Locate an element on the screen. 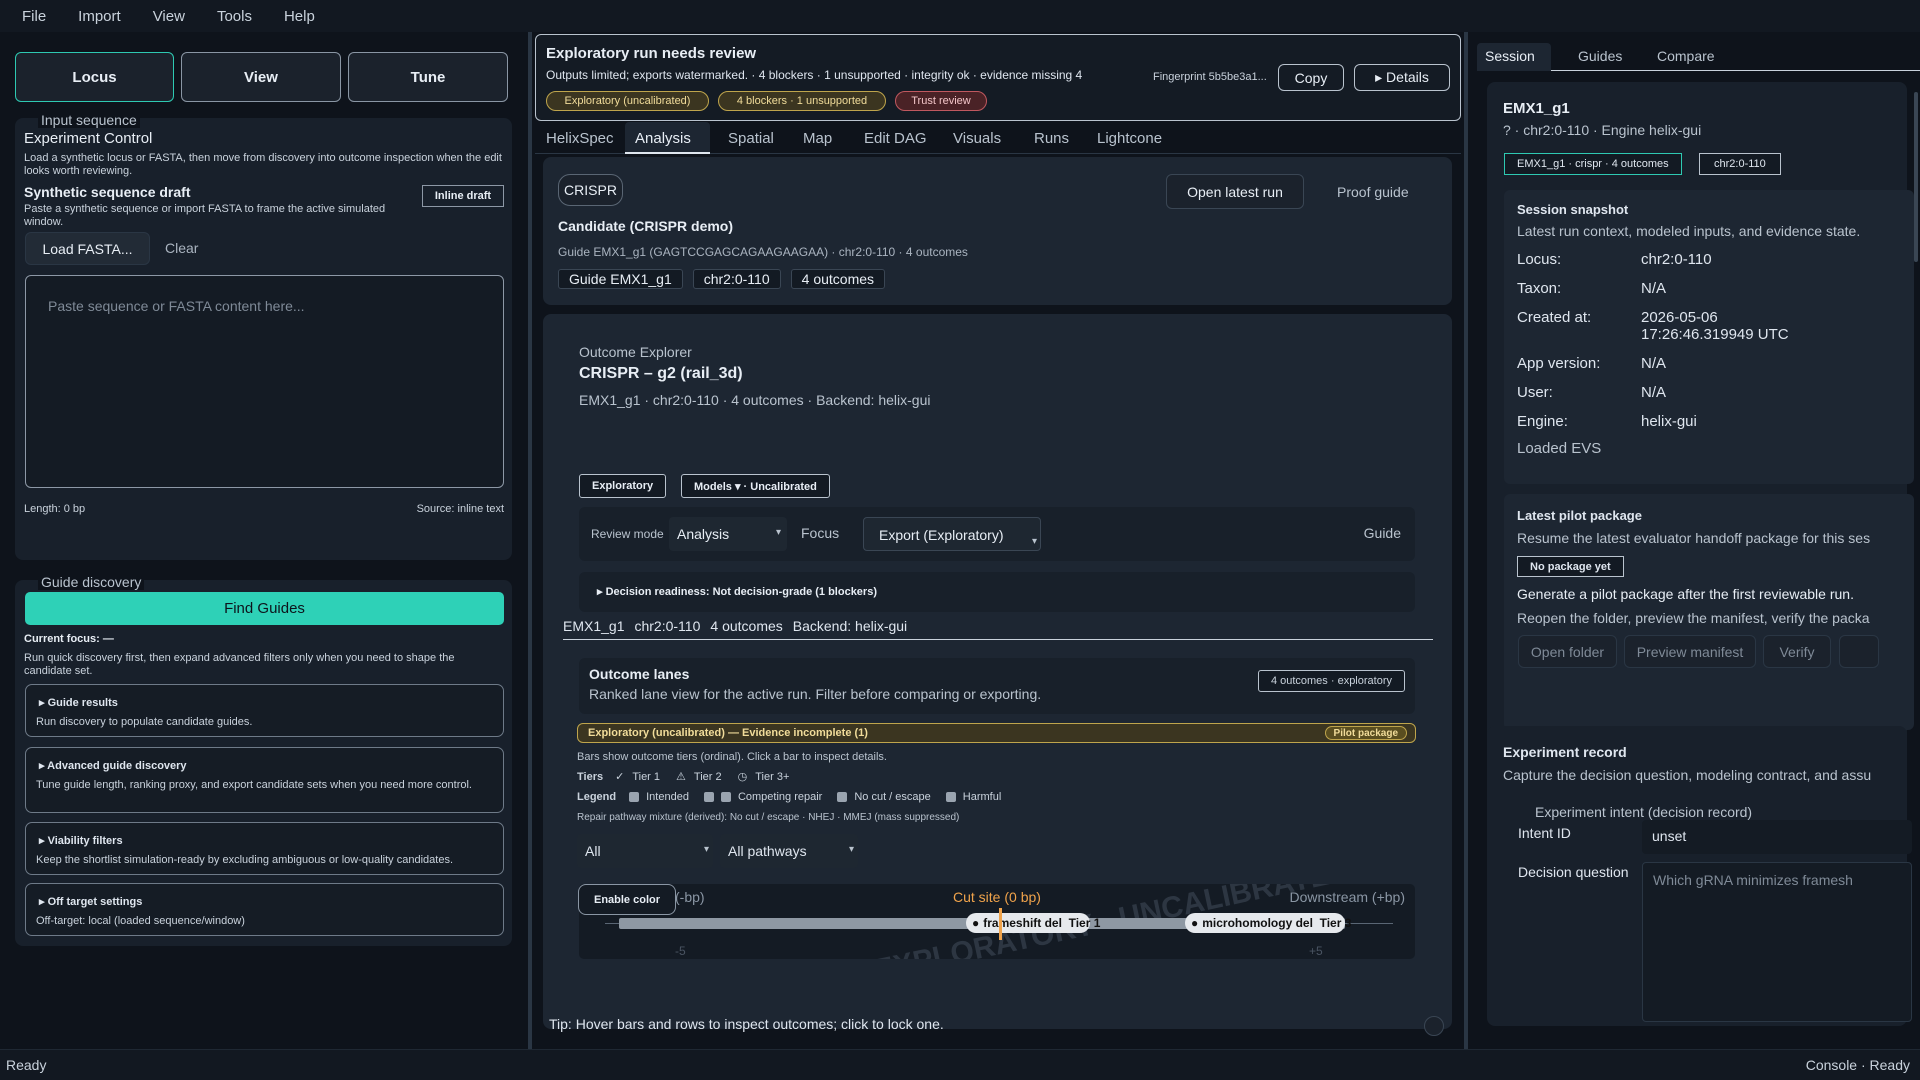 This screenshot has height=1080, width=1920. tab-helixspec: HelixSpec is located at coordinates (580, 138).